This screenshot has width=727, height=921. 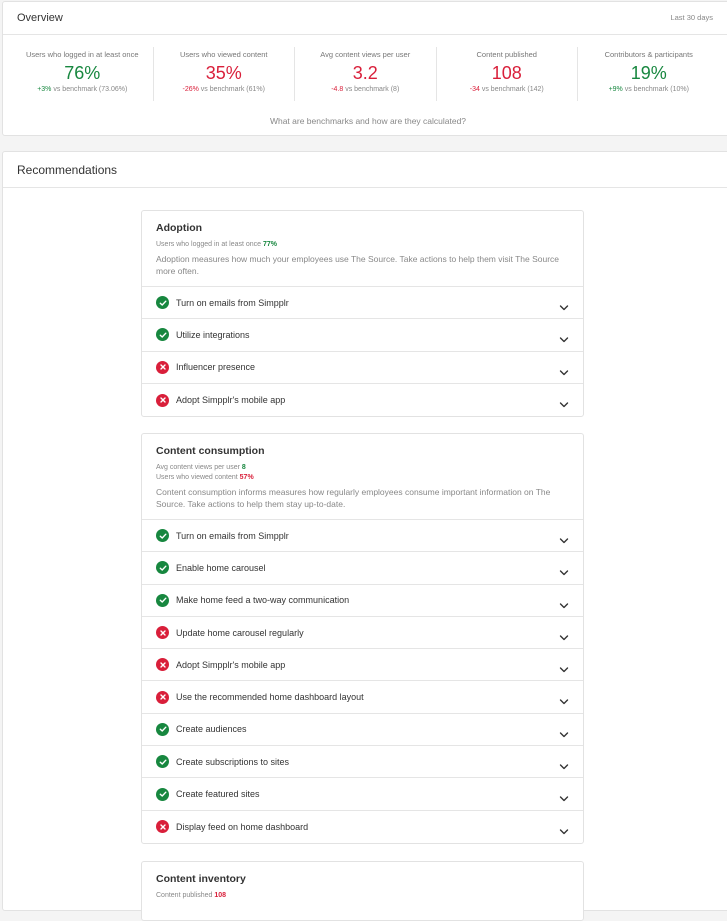 I want to click on overview-title: Overview, so click(x=40, y=18).